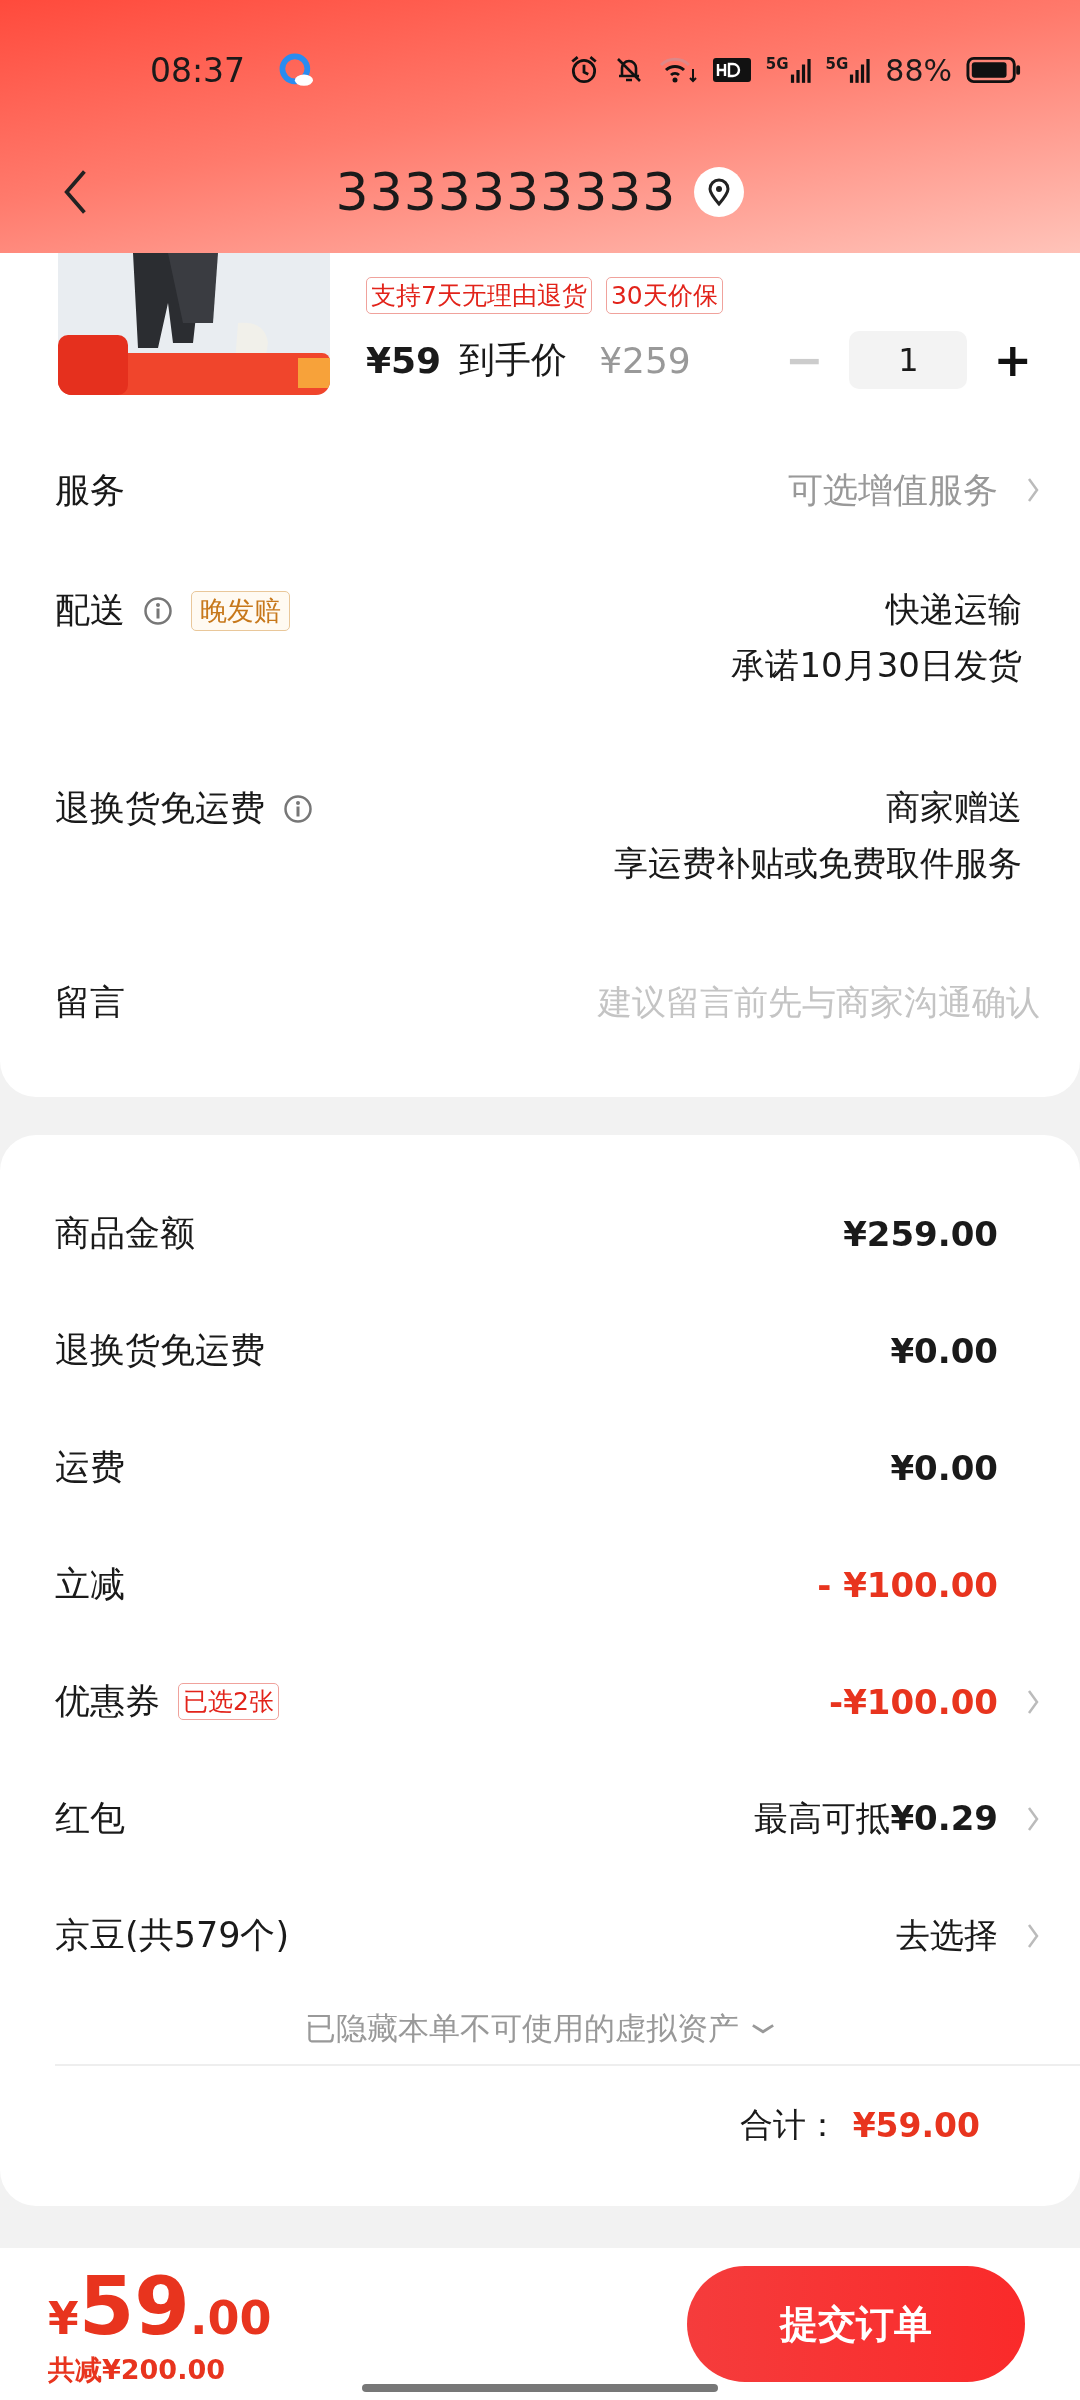  Describe the element at coordinates (731, 70) in the screenshot. I see `hd-icon` at that location.